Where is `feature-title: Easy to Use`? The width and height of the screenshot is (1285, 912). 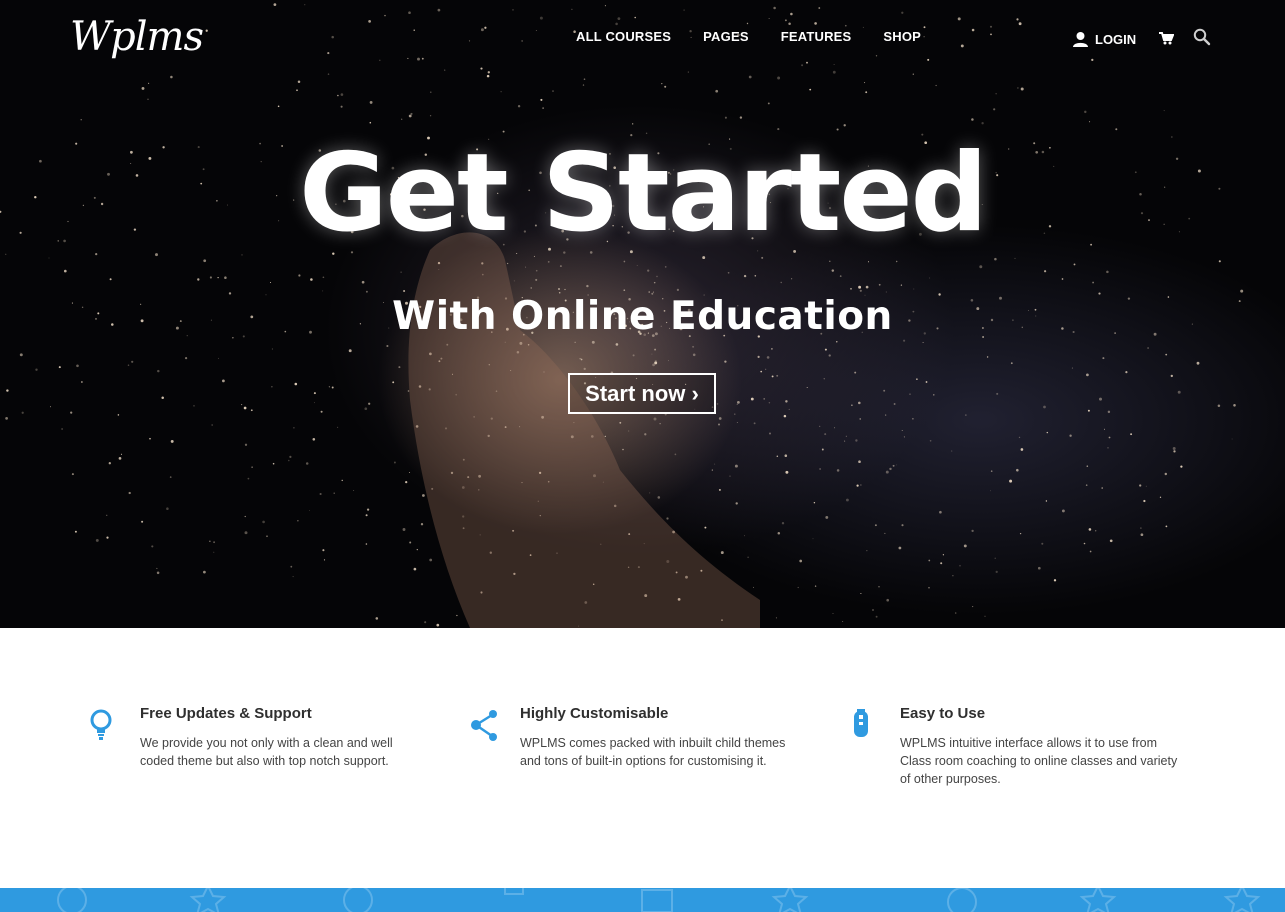
feature-title: Easy to Use is located at coordinates (943, 713).